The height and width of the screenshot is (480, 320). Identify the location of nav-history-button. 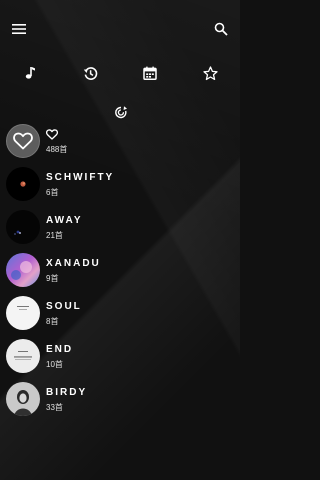
(90, 73).